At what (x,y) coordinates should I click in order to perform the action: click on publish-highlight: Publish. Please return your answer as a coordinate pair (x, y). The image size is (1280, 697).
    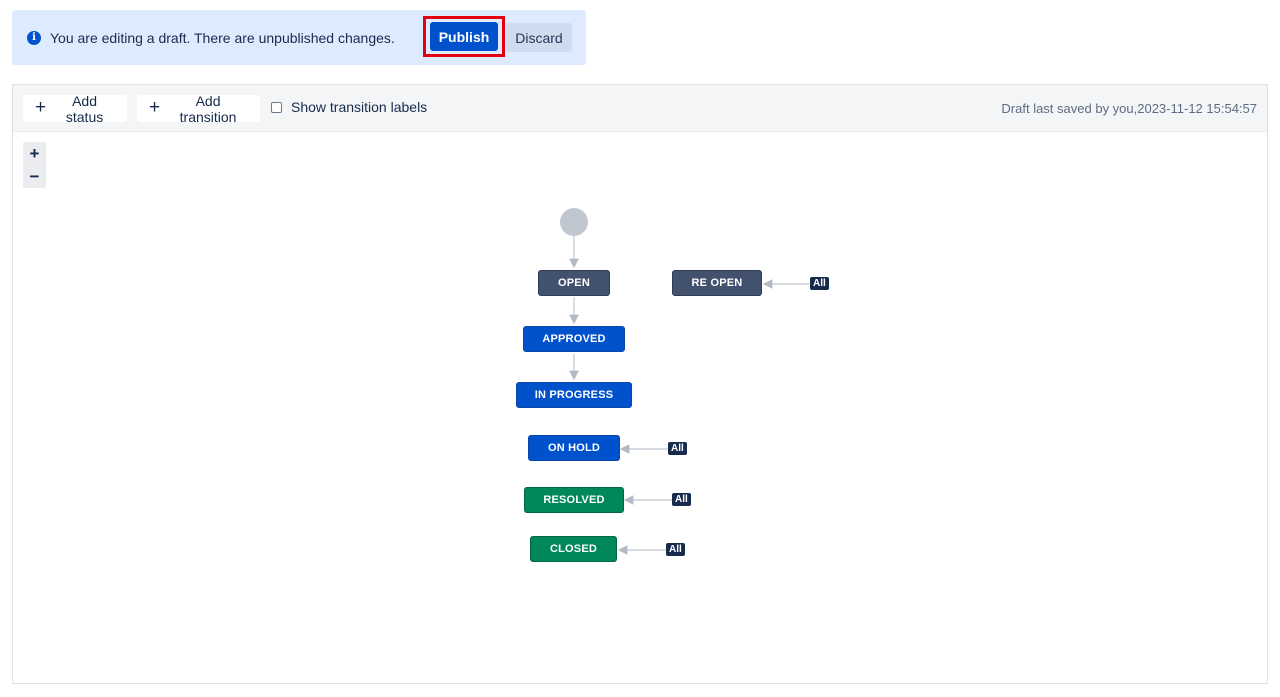
    Looking at the image, I should click on (464, 36).